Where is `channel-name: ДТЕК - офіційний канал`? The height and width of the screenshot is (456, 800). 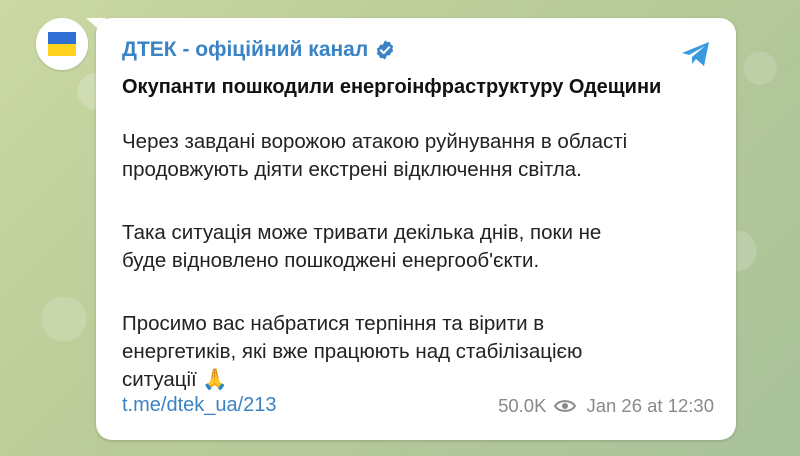 channel-name: ДТЕК - офіційний канал is located at coordinates (245, 50).